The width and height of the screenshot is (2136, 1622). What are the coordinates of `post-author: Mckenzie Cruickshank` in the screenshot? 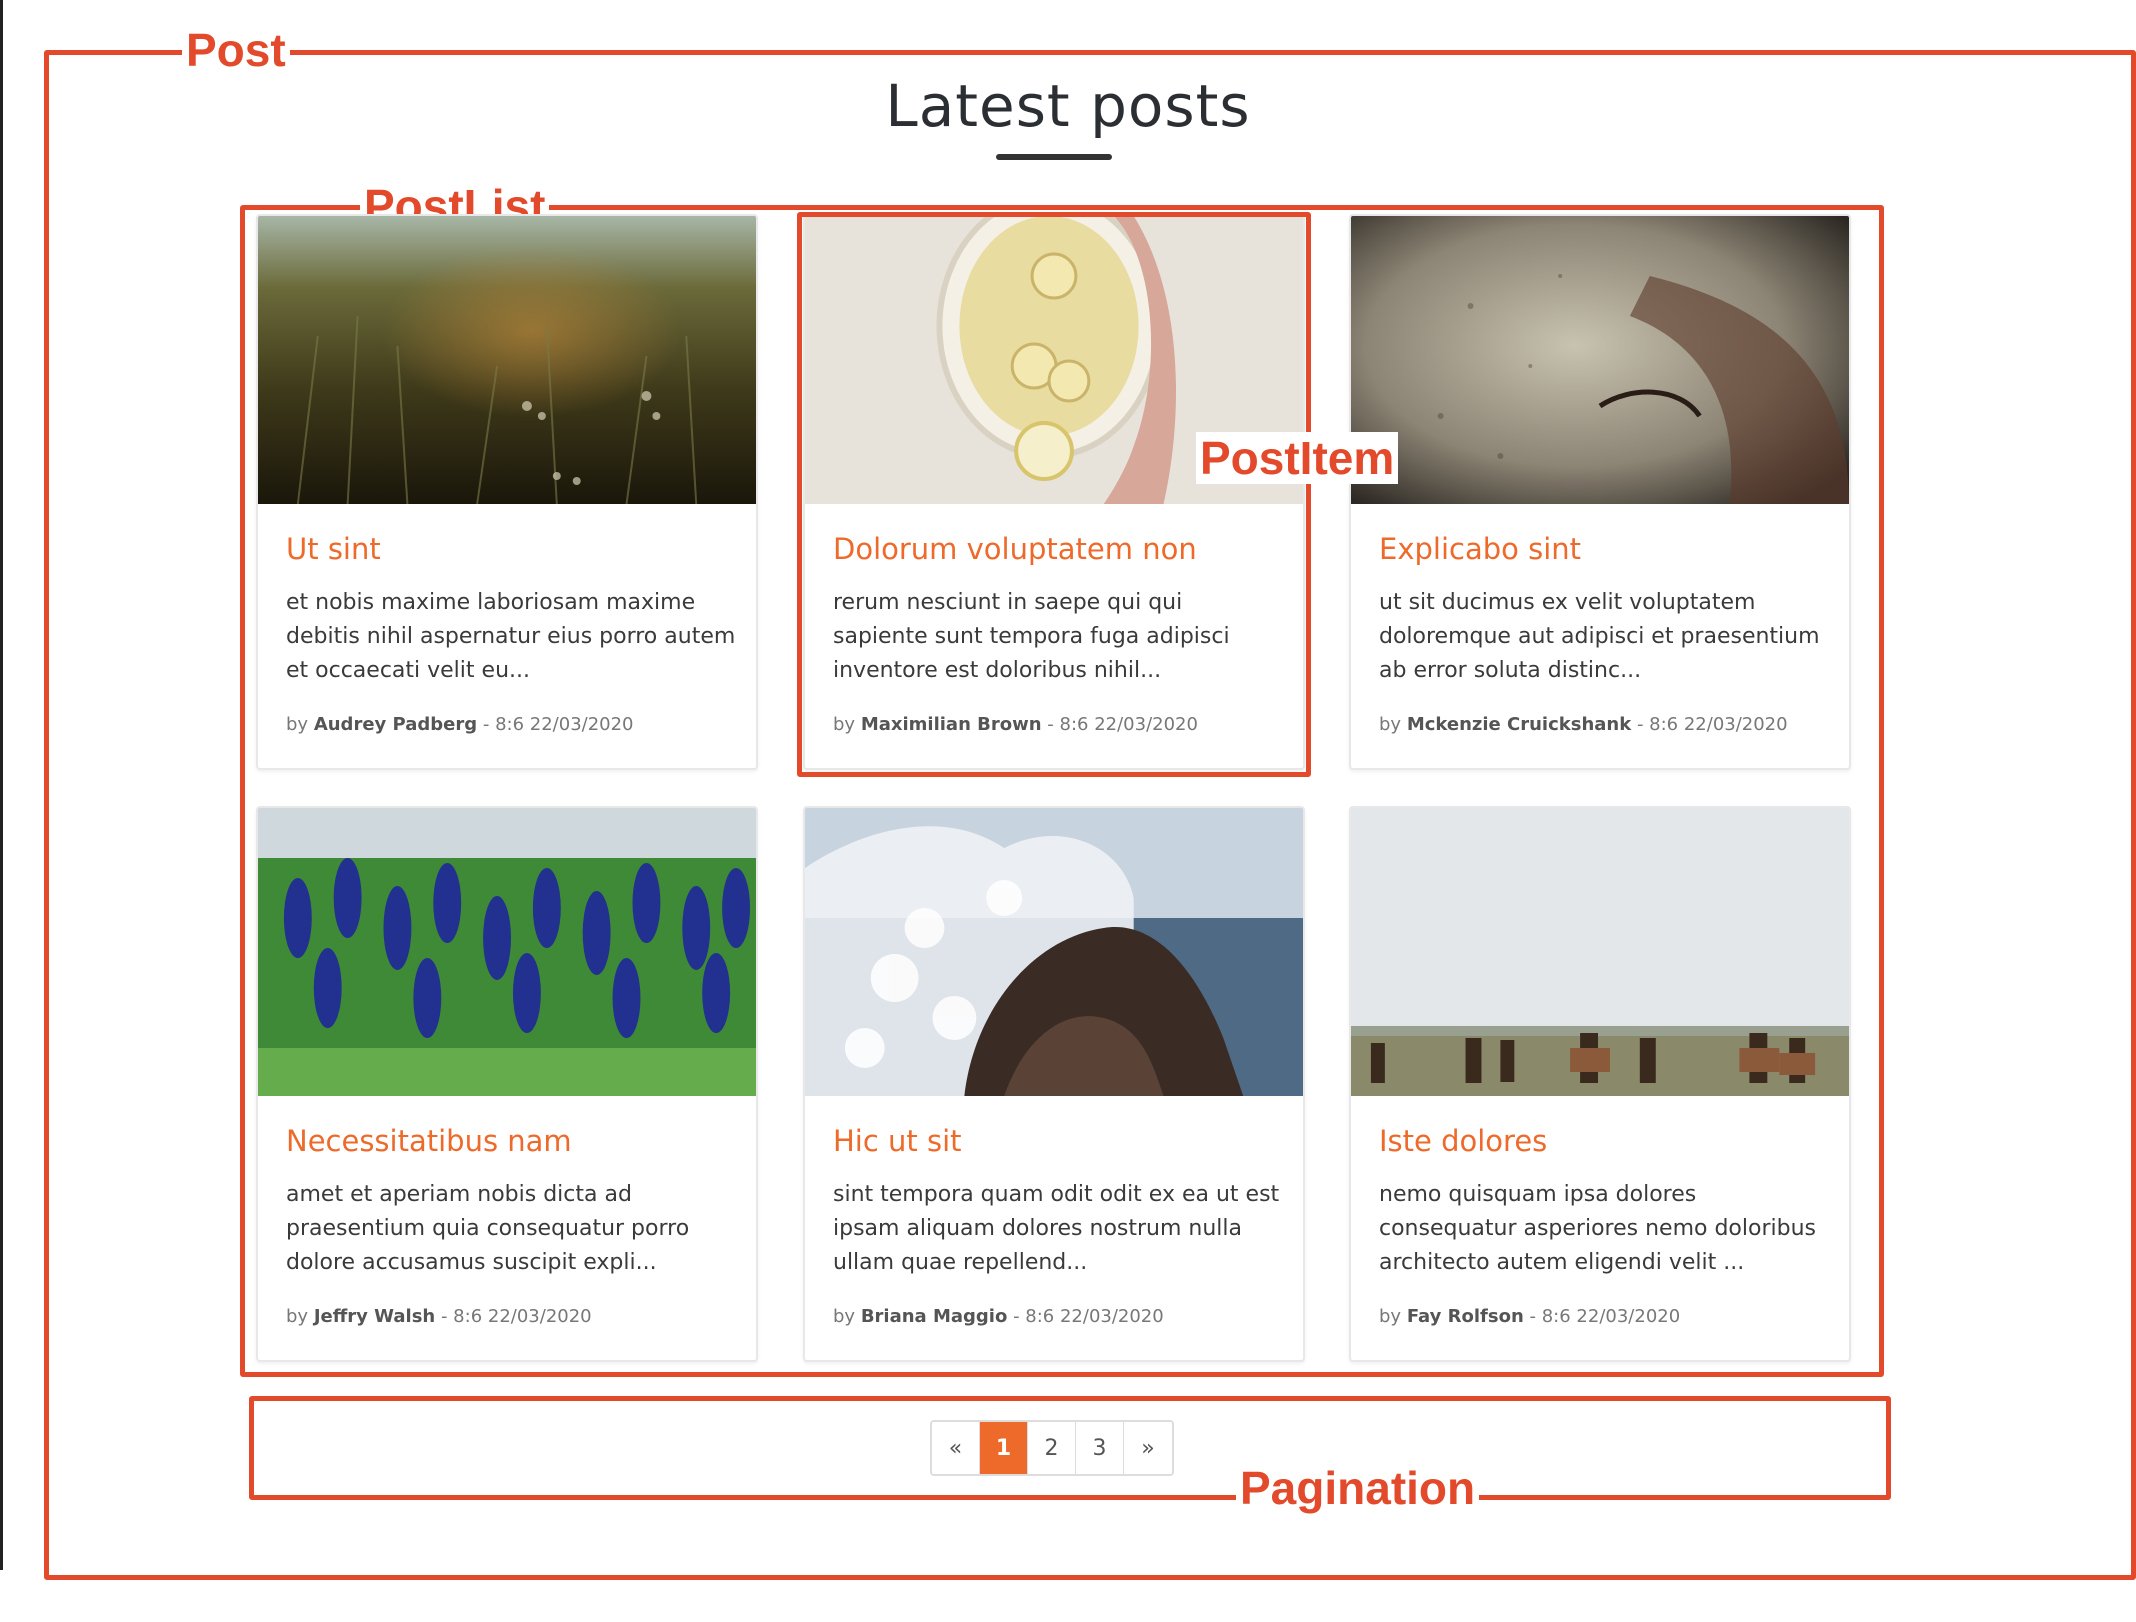 It's located at (1519, 724).